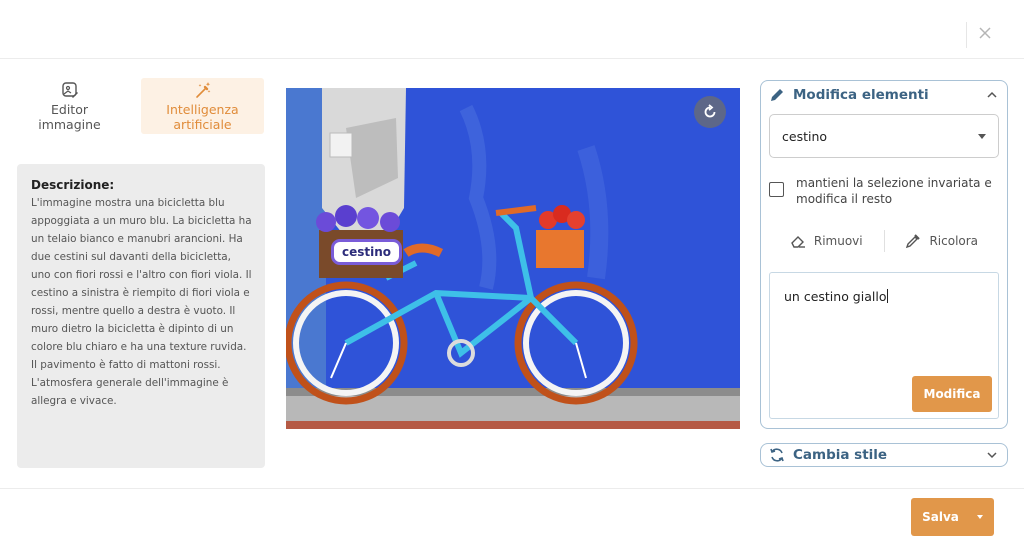 This screenshot has height=557, width=1024. Describe the element at coordinates (367, 252) in the screenshot. I see `selection-label: cestino` at that location.